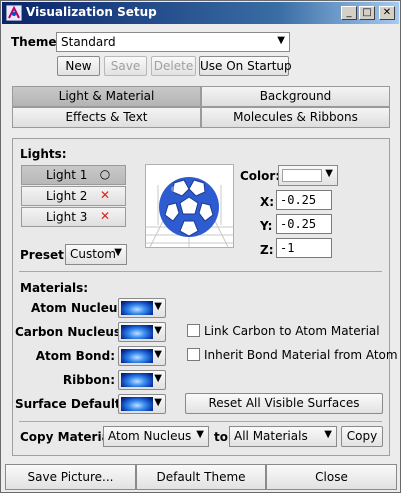 The image size is (401, 493). I want to click on atom-bond-material-button: ▼, so click(142, 356).